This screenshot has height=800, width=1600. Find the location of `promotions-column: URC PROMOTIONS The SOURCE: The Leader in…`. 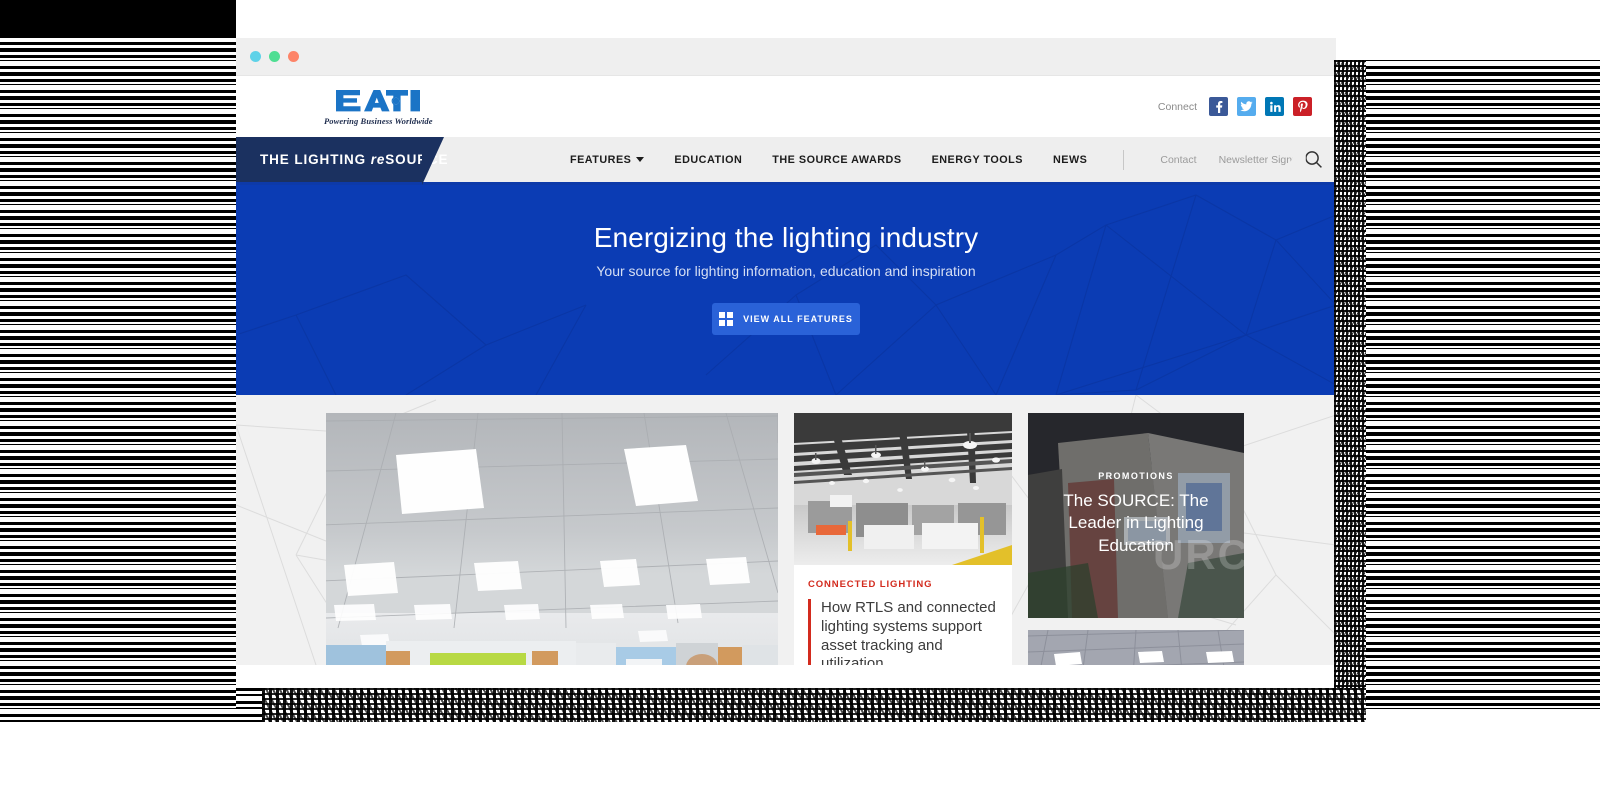

promotions-column: URC PROMOTIONS The SOURCE: The Leader in… is located at coordinates (1136, 539).